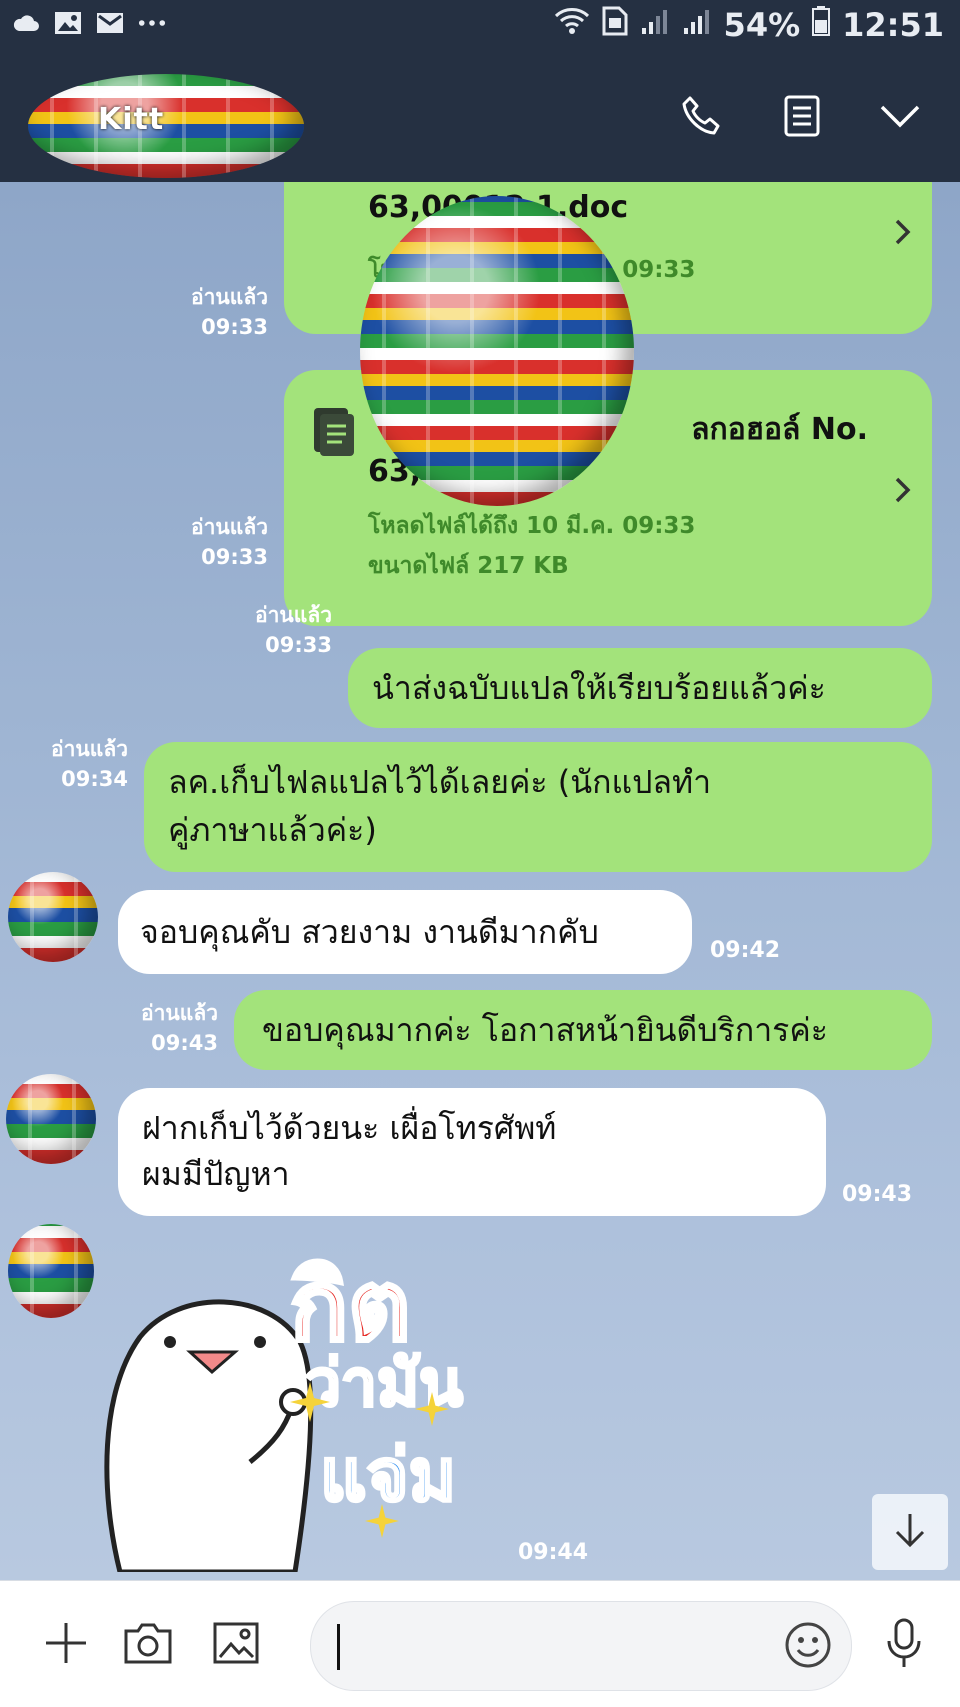  I want to click on read-receipt: อ่านแล้ว 09:43, so click(169, 1028).